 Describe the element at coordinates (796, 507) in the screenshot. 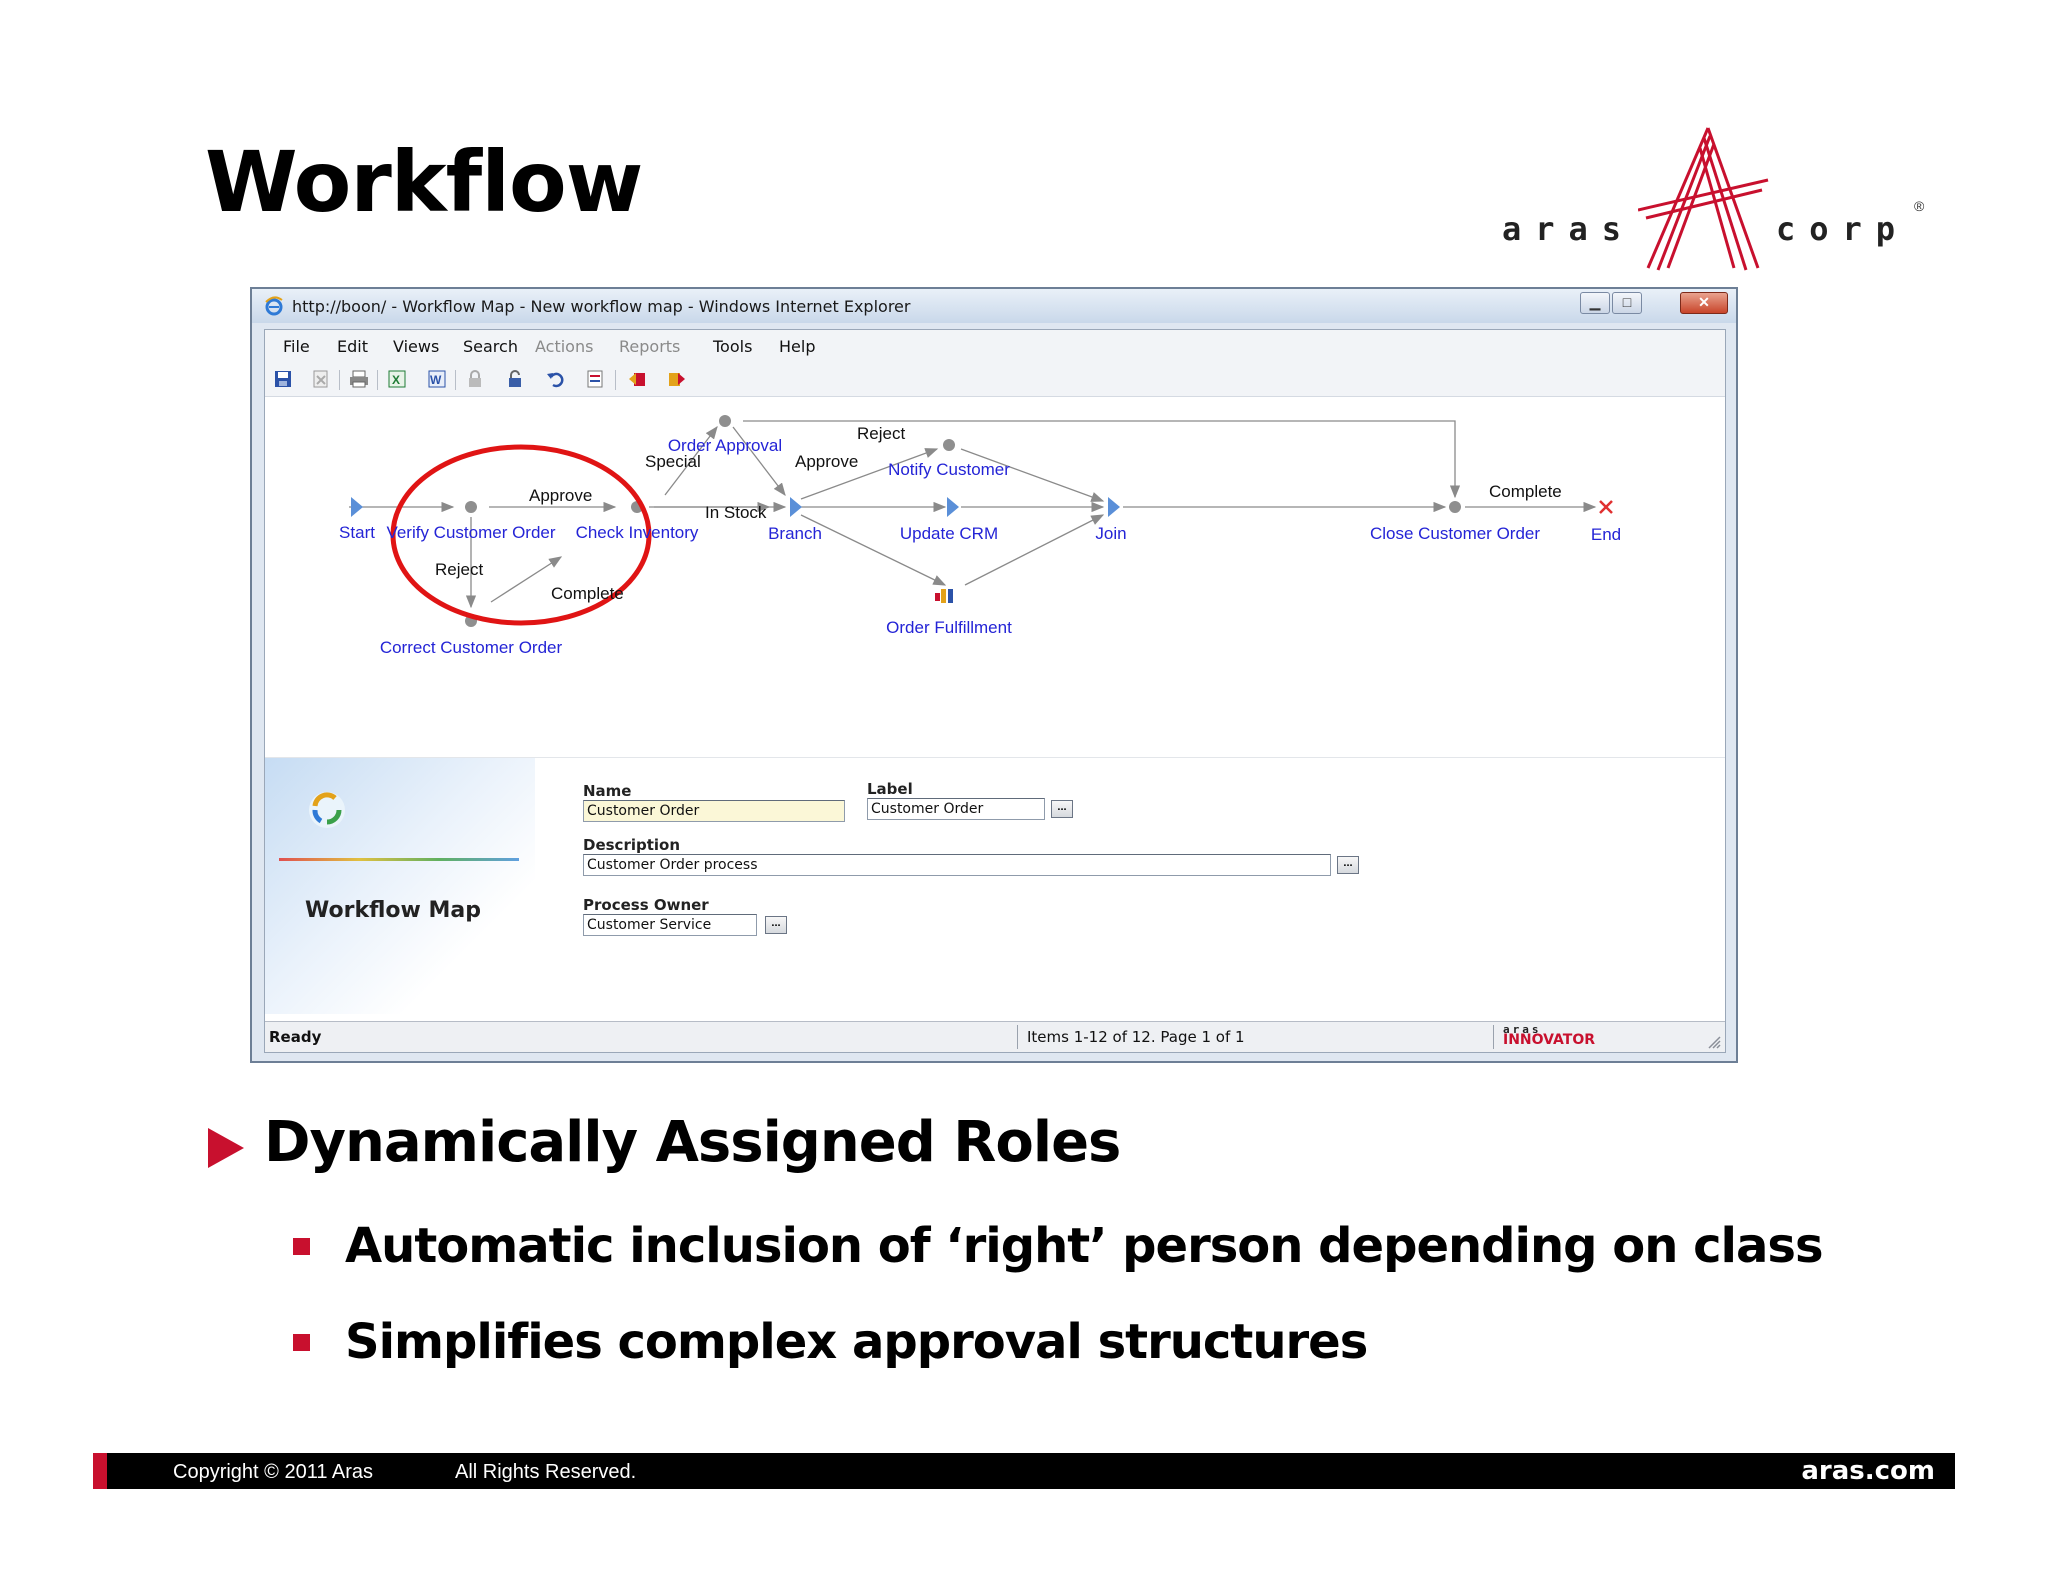

I see `branch-node-icon` at that location.